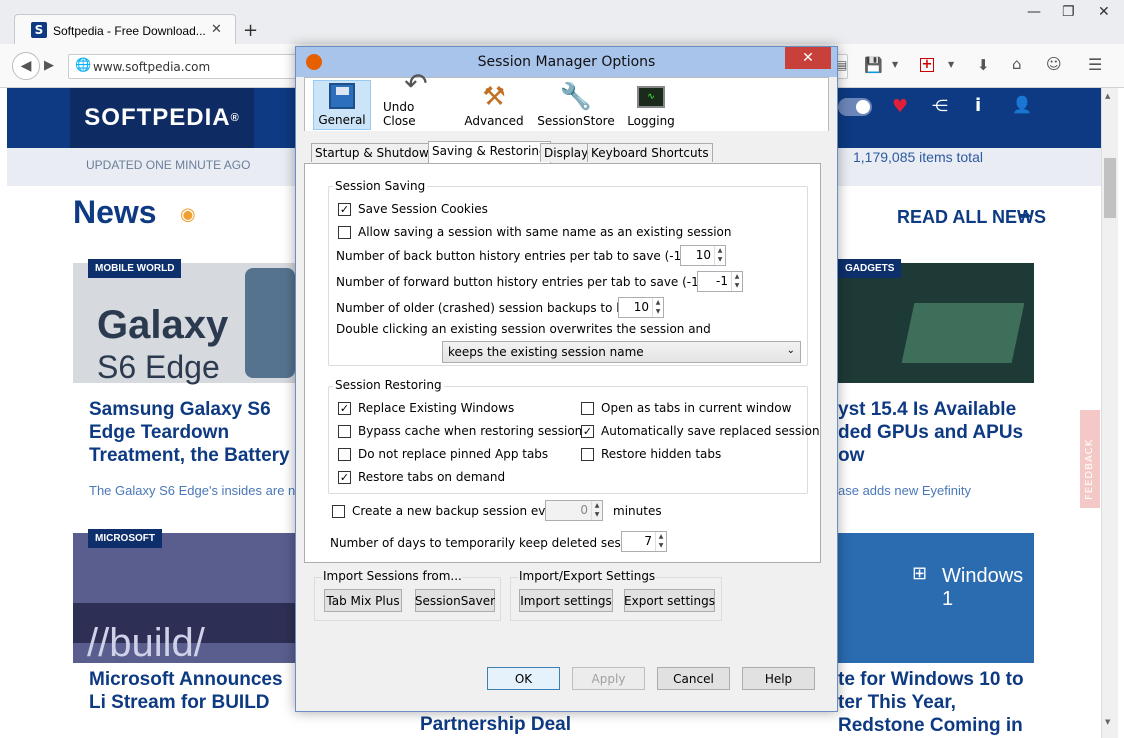 Image resolution: width=1124 pixels, height=738 pixels. I want to click on menu-icon: ☰, so click(1095, 64).